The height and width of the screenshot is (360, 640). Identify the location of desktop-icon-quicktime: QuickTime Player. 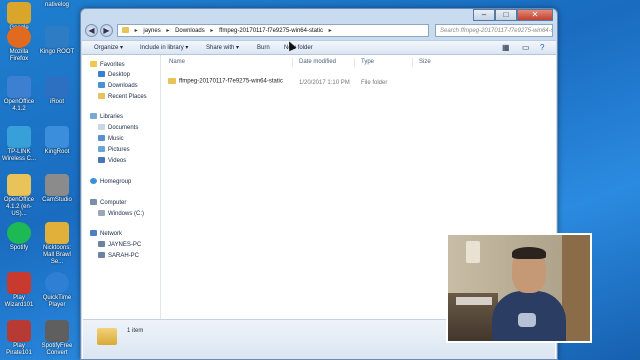
(57, 290).